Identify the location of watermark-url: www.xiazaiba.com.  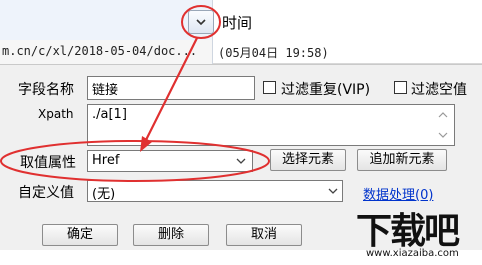
(412, 253).